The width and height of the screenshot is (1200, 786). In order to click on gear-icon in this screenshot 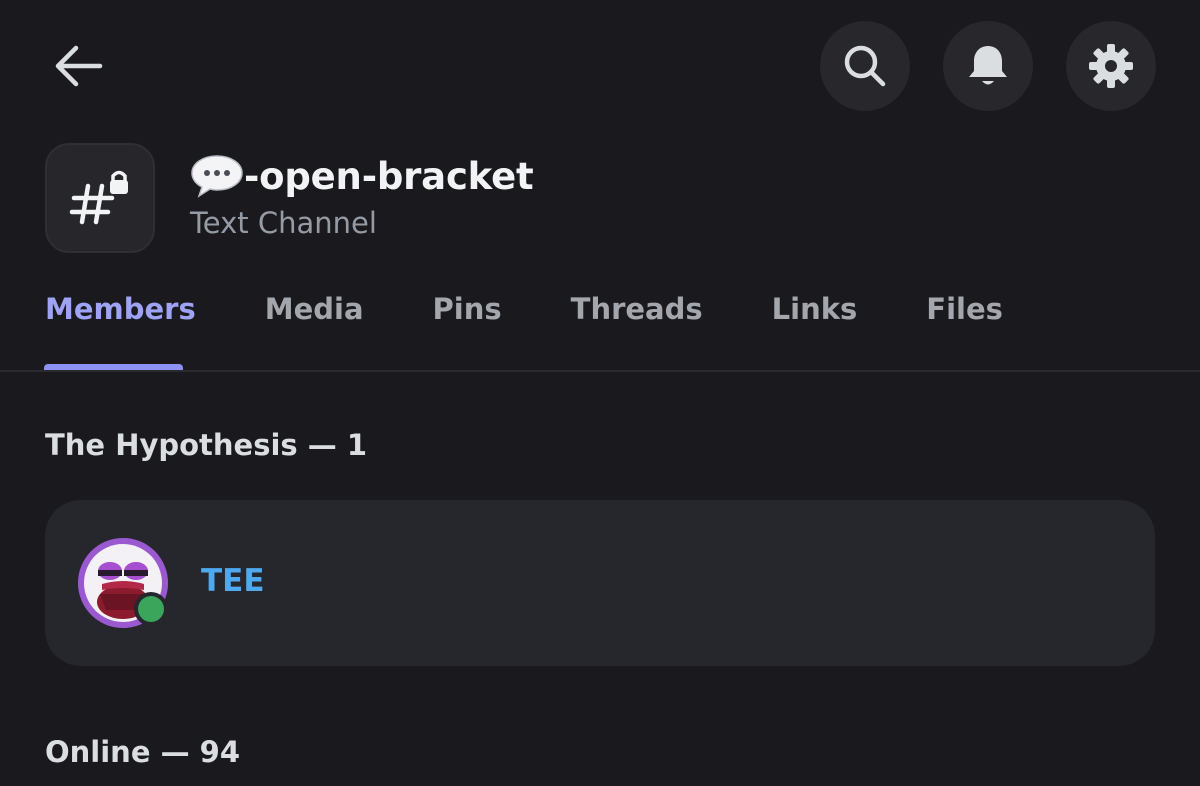, I will do `click(1111, 66)`.